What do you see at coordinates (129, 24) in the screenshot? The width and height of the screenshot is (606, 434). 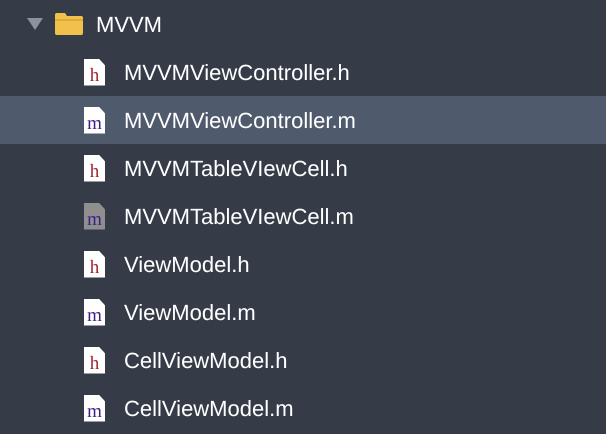 I see `folder-name: MVVM` at bounding box center [129, 24].